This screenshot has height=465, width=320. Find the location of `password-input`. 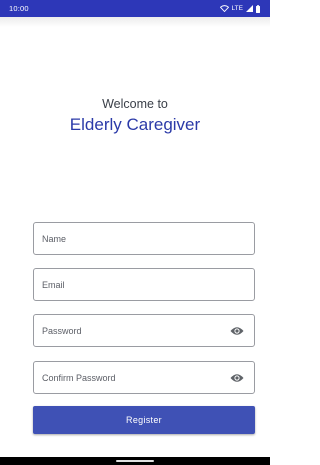

password-input is located at coordinates (132, 330).